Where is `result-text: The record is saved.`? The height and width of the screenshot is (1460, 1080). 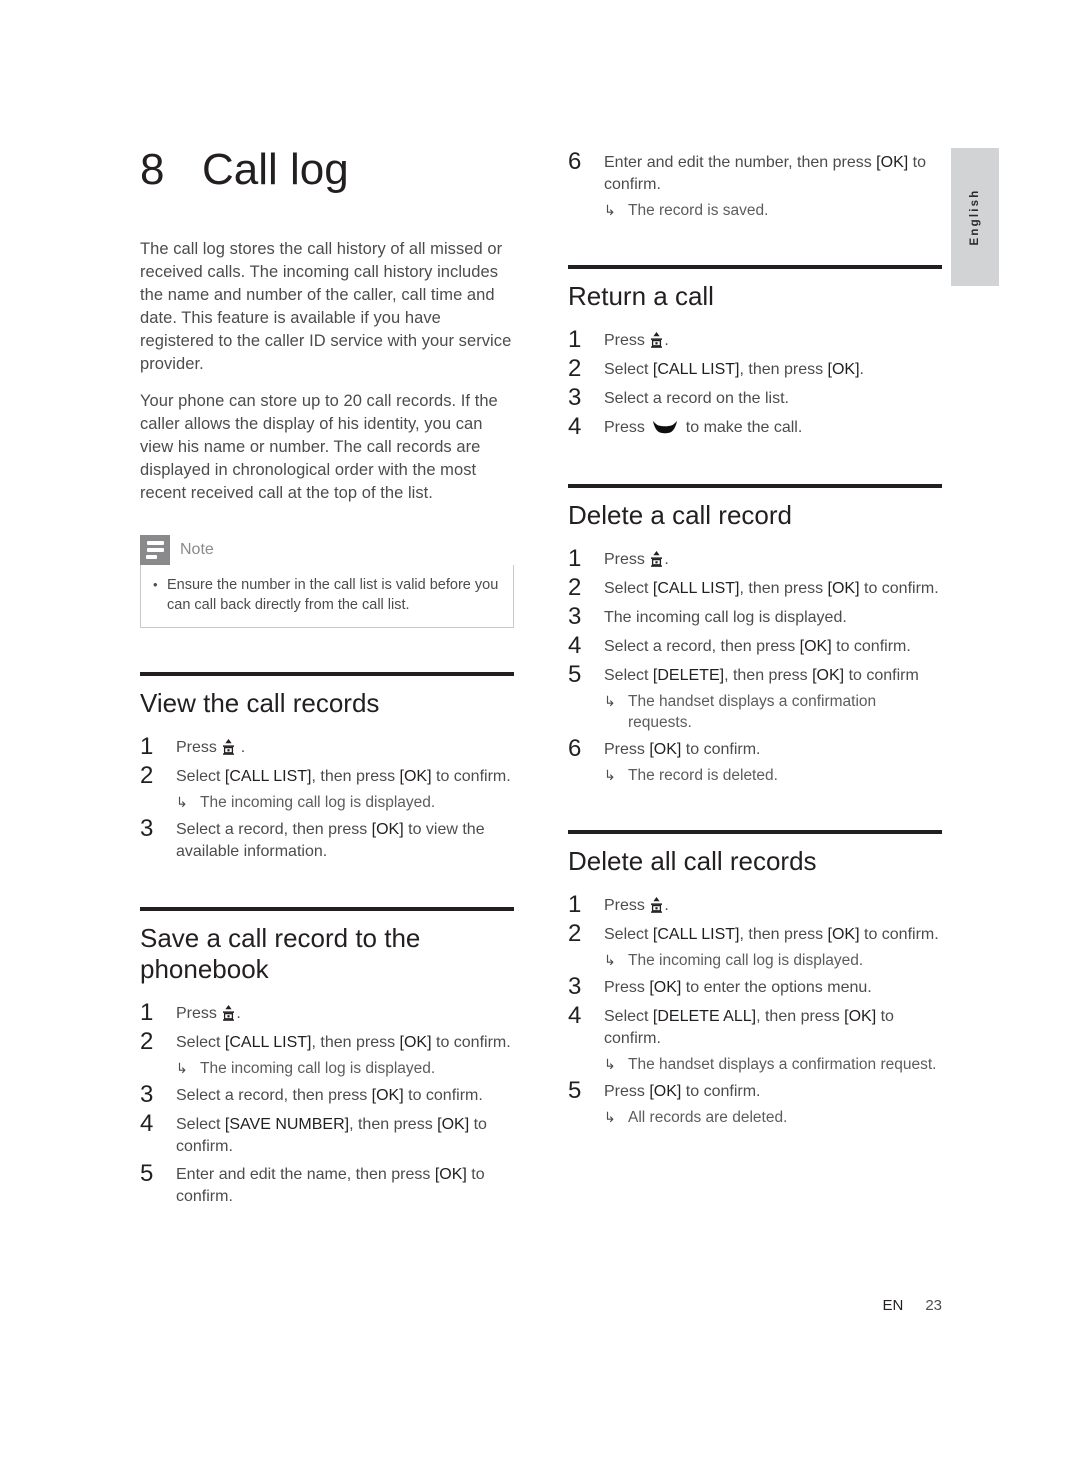 result-text: The record is saved. is located at coordinates (698, 210).